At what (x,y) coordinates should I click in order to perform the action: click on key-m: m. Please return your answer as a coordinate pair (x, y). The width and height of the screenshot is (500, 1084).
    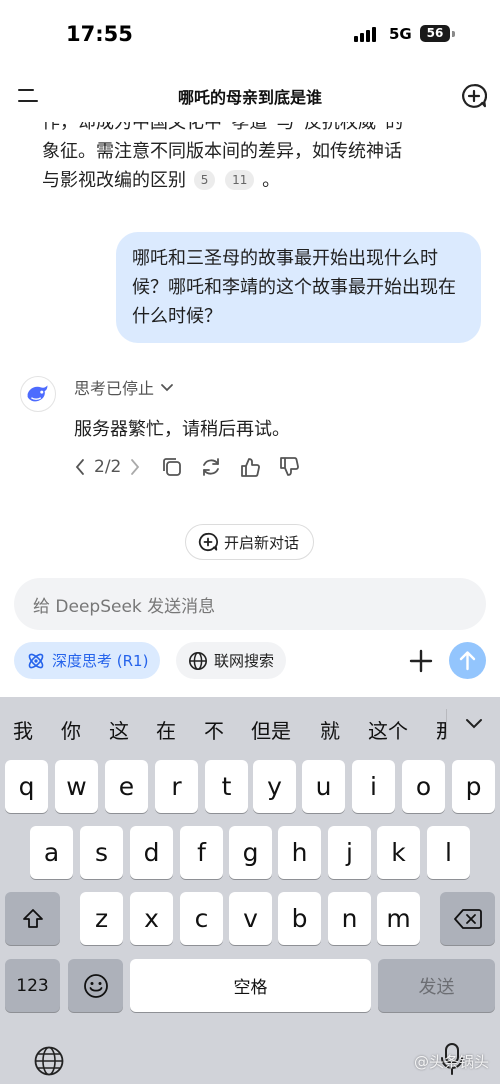
    Looking at the image, I should click on (398, 918).